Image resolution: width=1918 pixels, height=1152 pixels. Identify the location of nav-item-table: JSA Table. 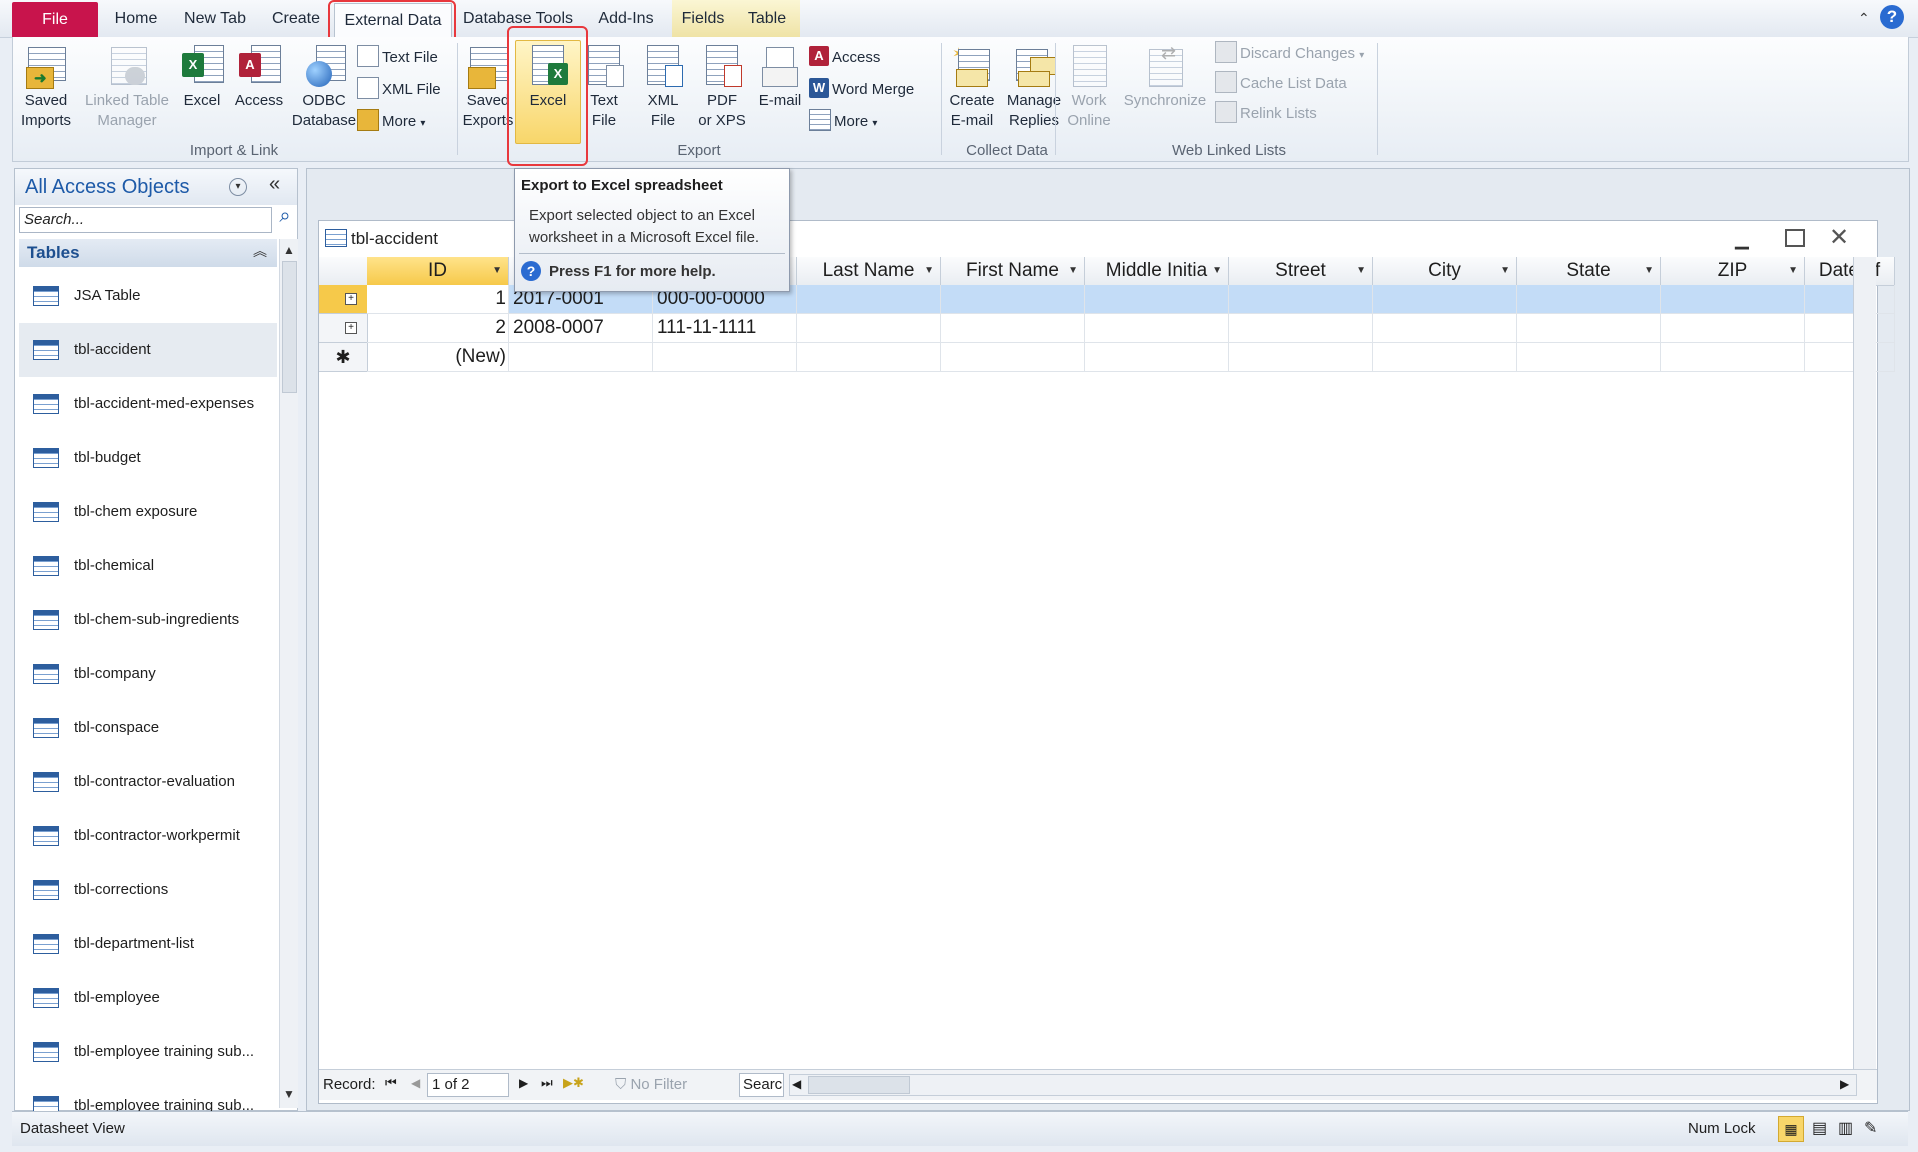
(148, 296).